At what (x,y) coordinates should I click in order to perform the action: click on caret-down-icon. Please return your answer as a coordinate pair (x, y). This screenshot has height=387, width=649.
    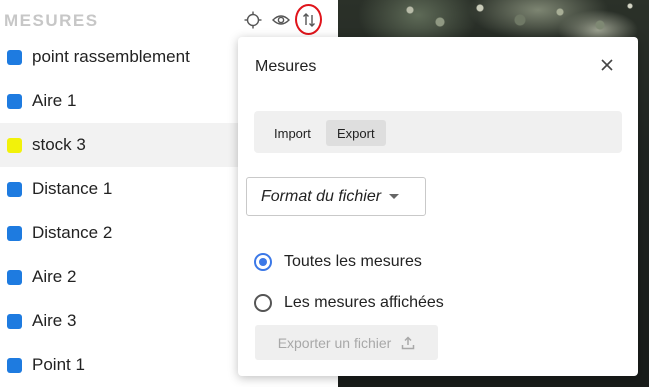
    Looking at the image, I should click on (394, 196).